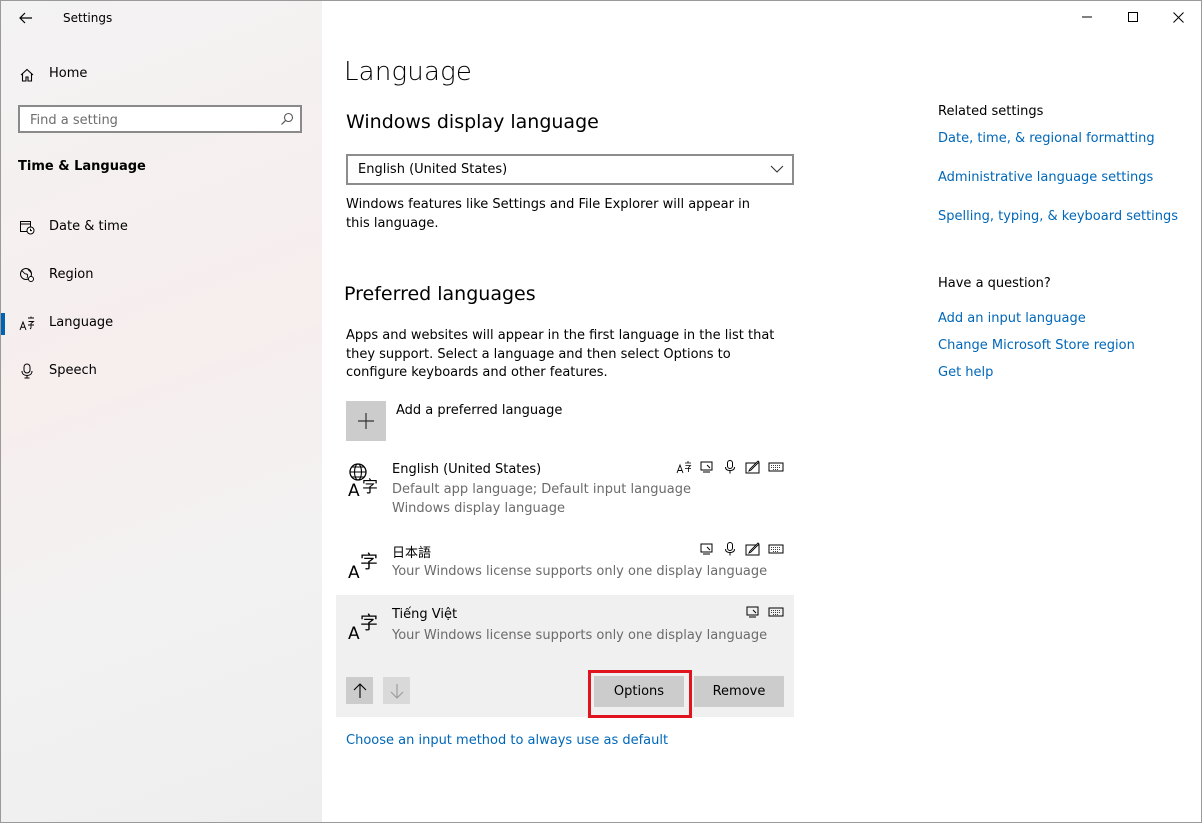 This screenshot has height=823, width=1202. Describe the element at coordinates (1046, 138) in the screenshot. I see `related-link-regional-formatting: Date, time, & regional formatting` at that location.